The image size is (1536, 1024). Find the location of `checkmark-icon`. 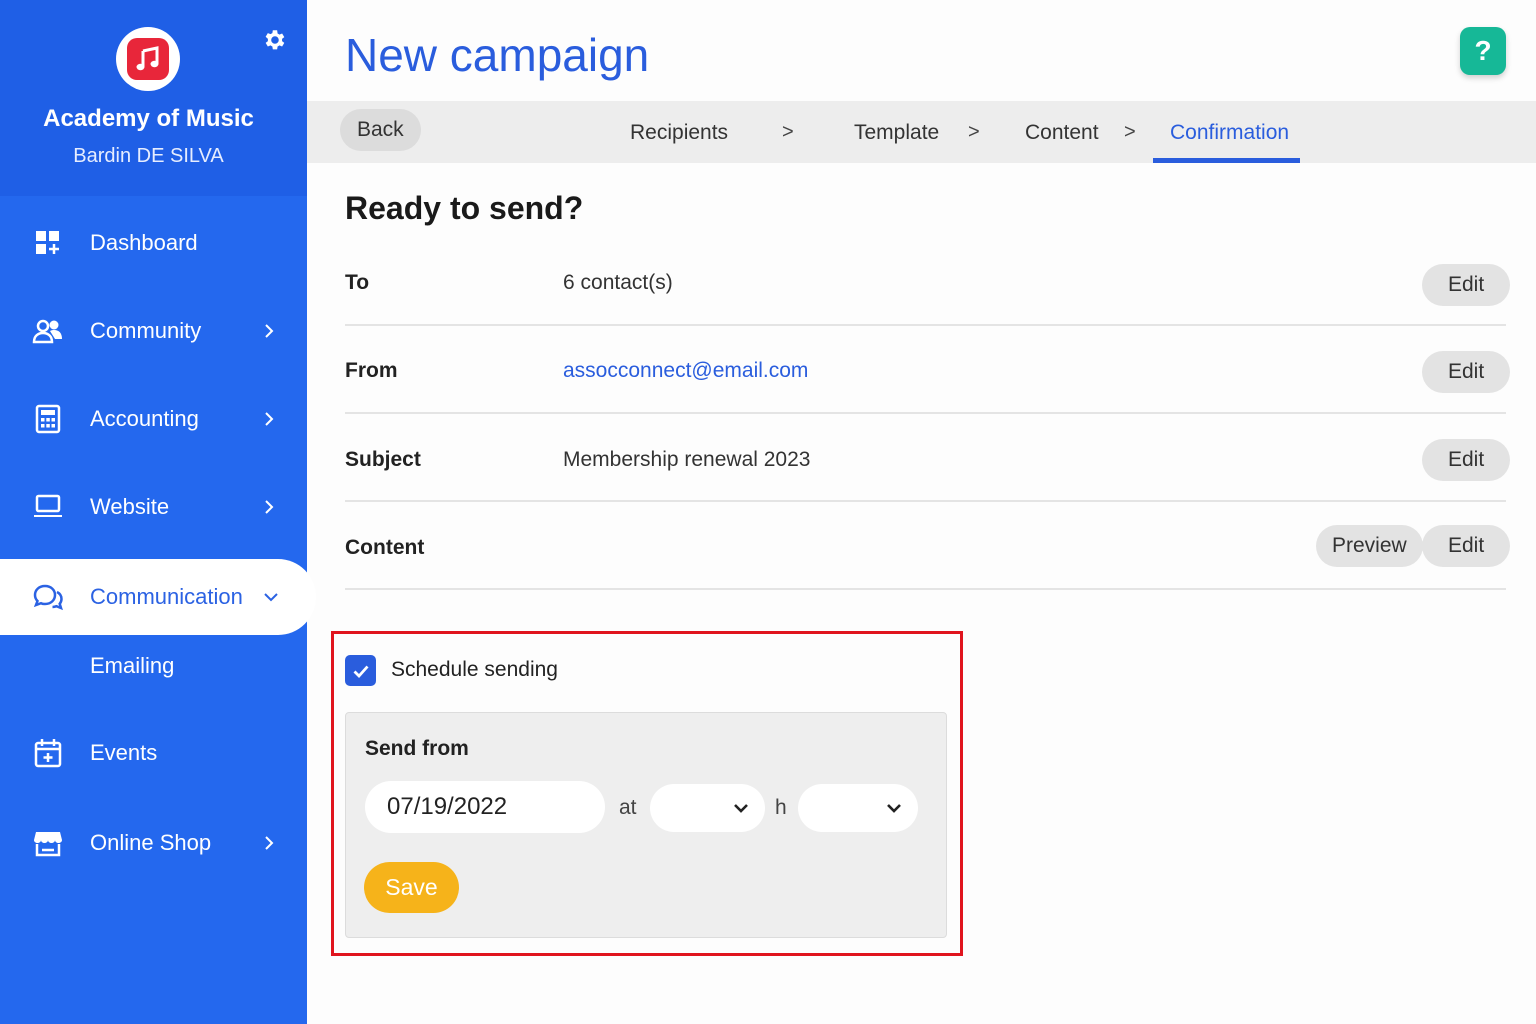

checkmark-icon is located at coordinates (361, 671).